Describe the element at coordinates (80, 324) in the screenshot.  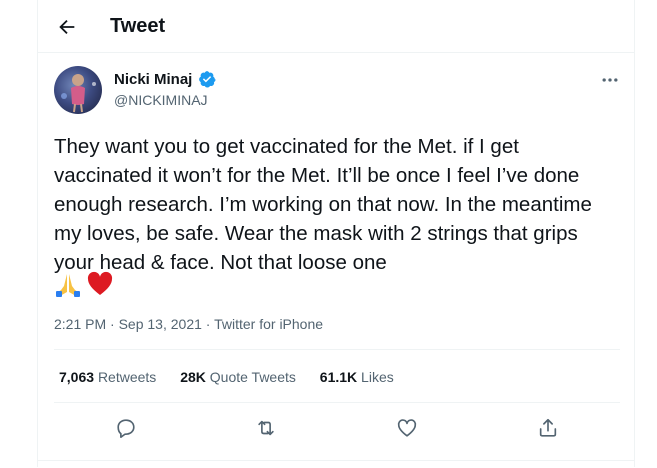
I see `tweet-time: 2:21 PM` at that location.